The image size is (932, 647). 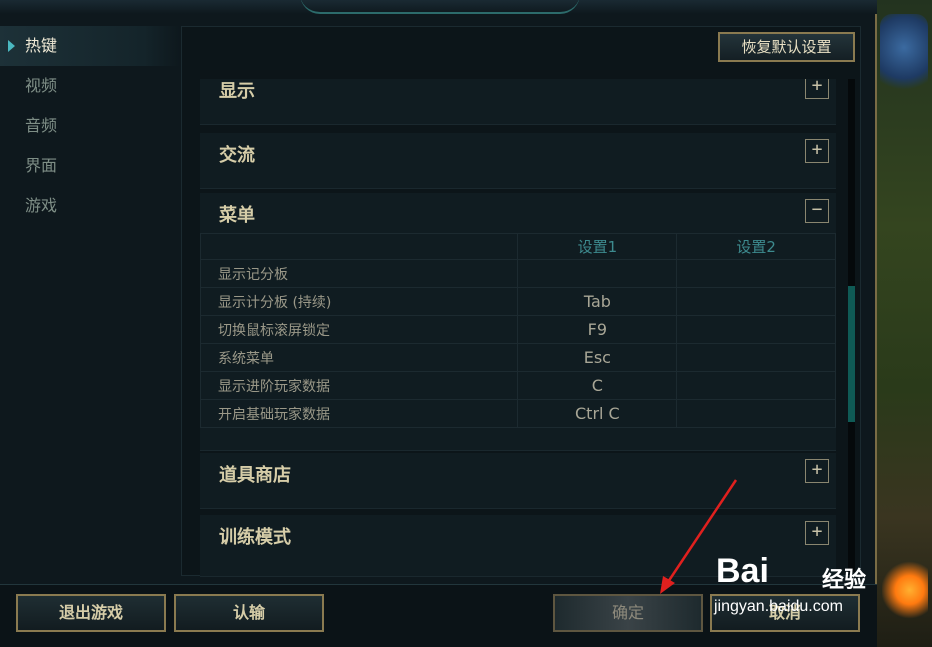 What do you see at coordinates (41, 125) in the screenshot?
I see `sidebar-item-label: 音频` at bounding box center [41, 125].